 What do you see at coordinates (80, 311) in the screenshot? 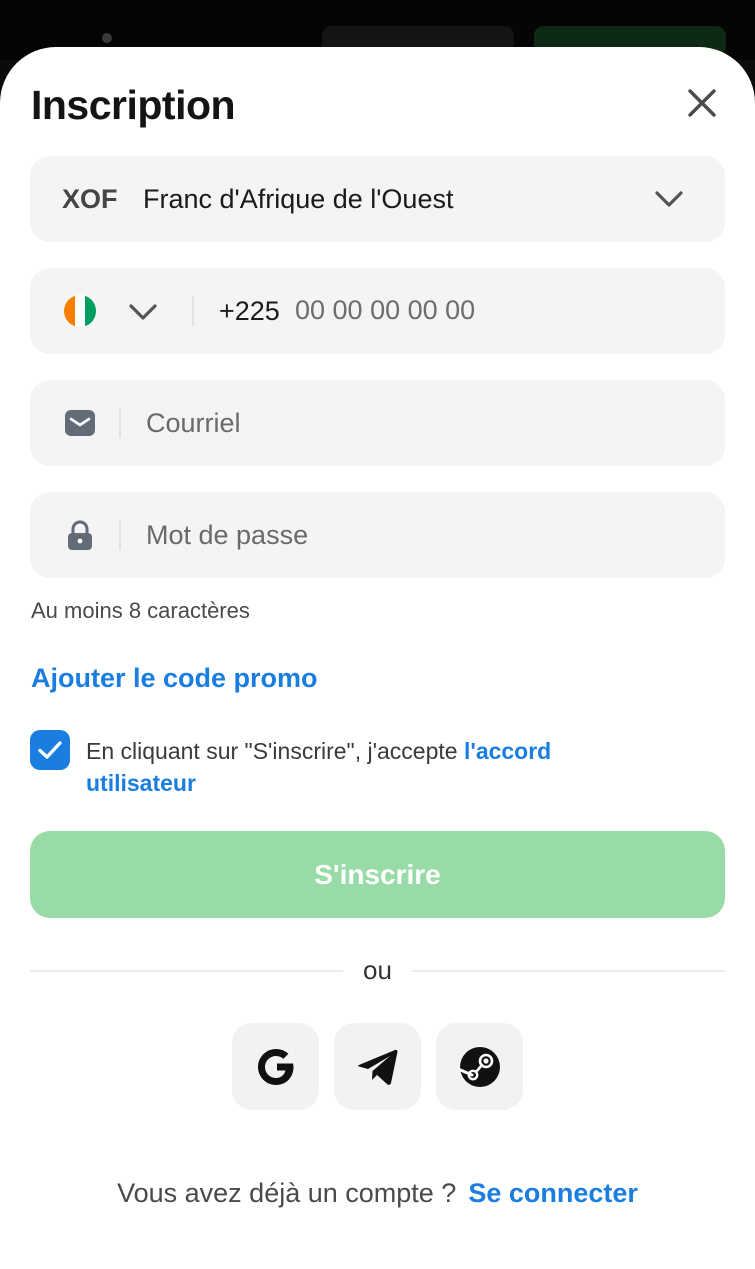
I see `cote-divoire-flag-icon` at bounding box center [80, 311].